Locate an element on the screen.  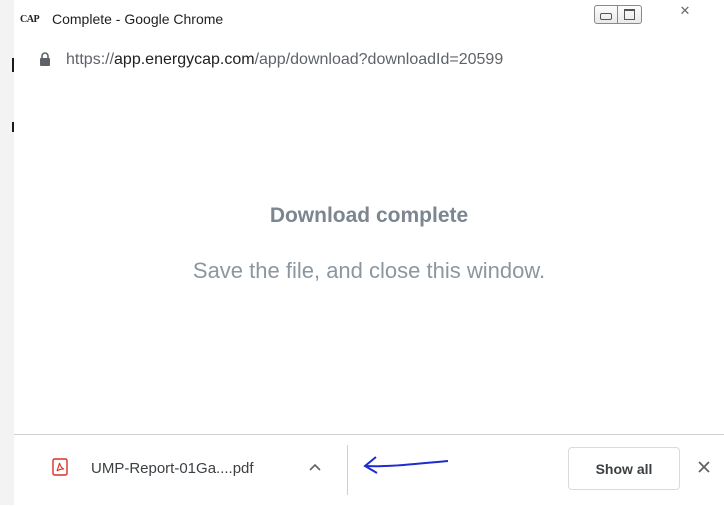
close-icon: ✕ is located at coordinates (685, 10).